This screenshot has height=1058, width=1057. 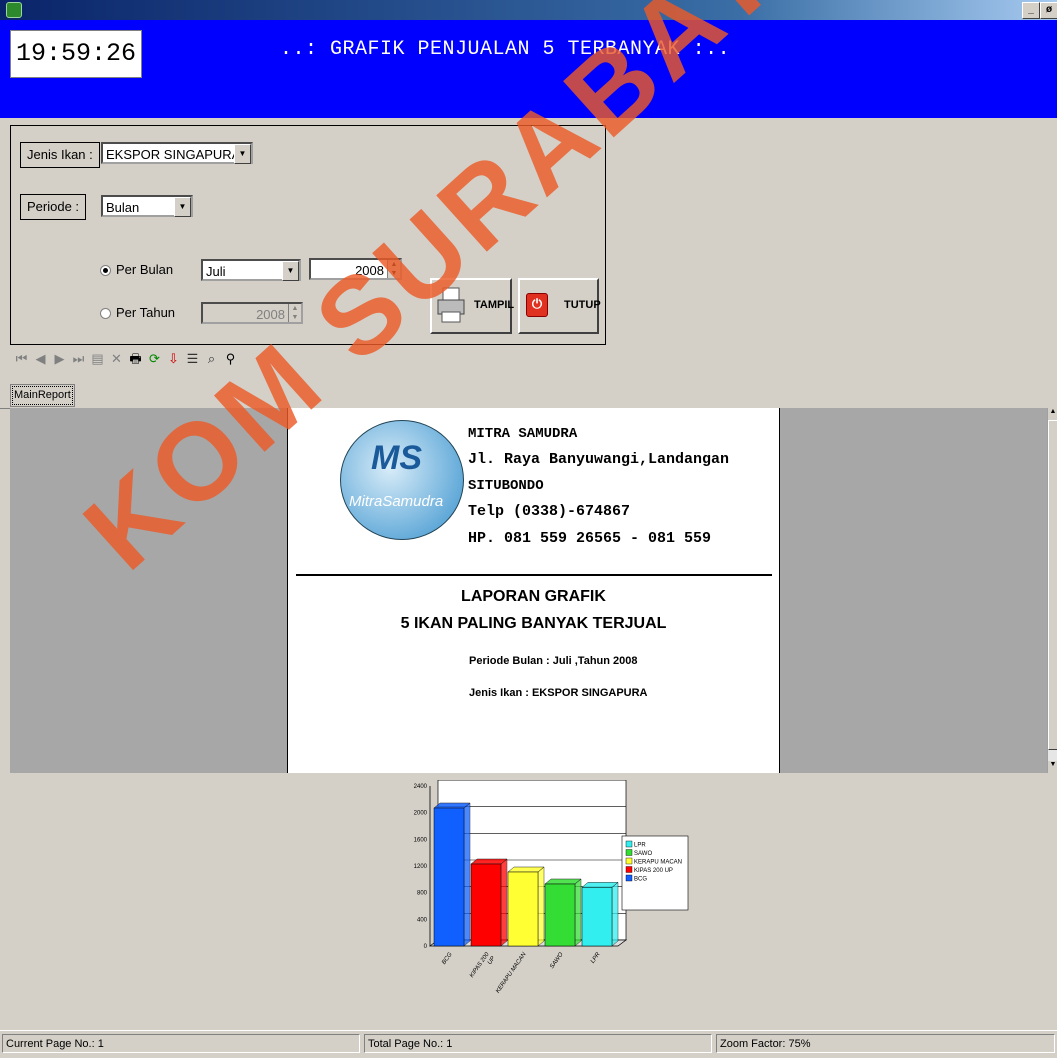 I want to click on app-icon, so click(x=14, y=10).